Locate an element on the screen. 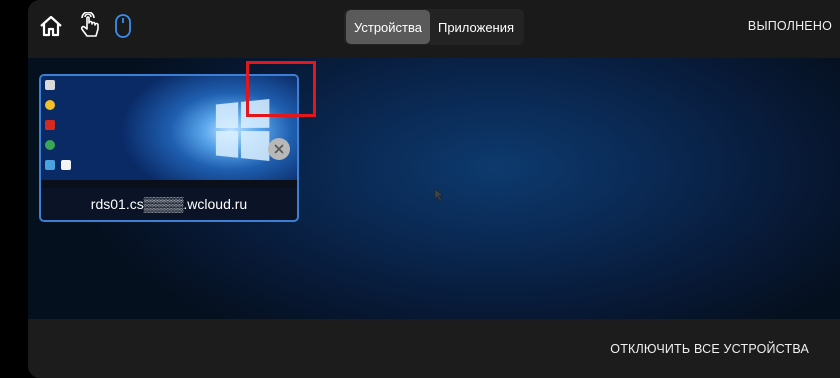 The image size is (840, 378). view-switcher: Устройства Приложения is located at coordinates (434, 27).